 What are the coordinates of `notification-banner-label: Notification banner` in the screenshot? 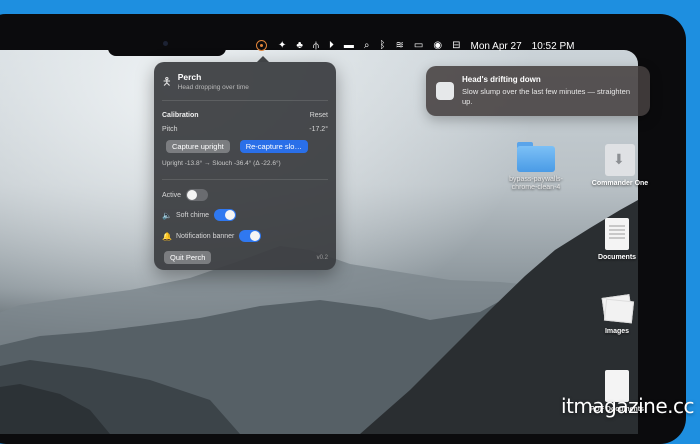 It's located at (205, 236).